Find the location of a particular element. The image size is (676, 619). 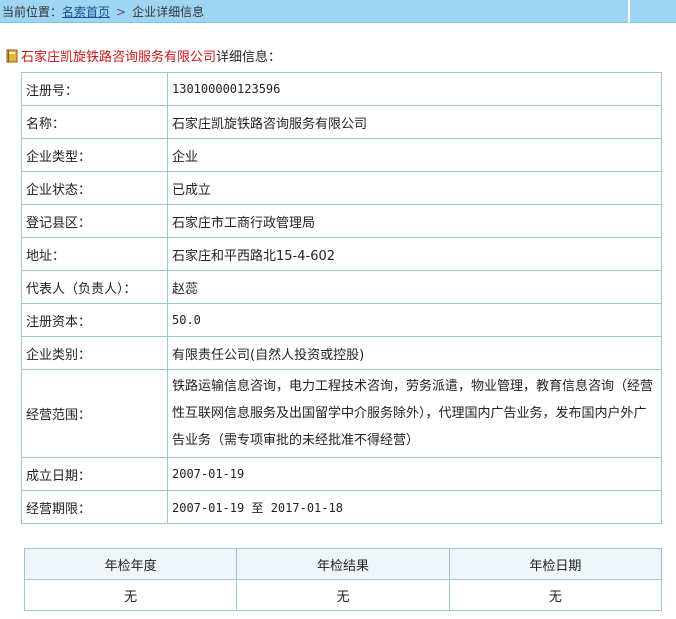

table-row: 地址： 石家庄和平西路北15-4-602 is located at coordinates (341, 254).